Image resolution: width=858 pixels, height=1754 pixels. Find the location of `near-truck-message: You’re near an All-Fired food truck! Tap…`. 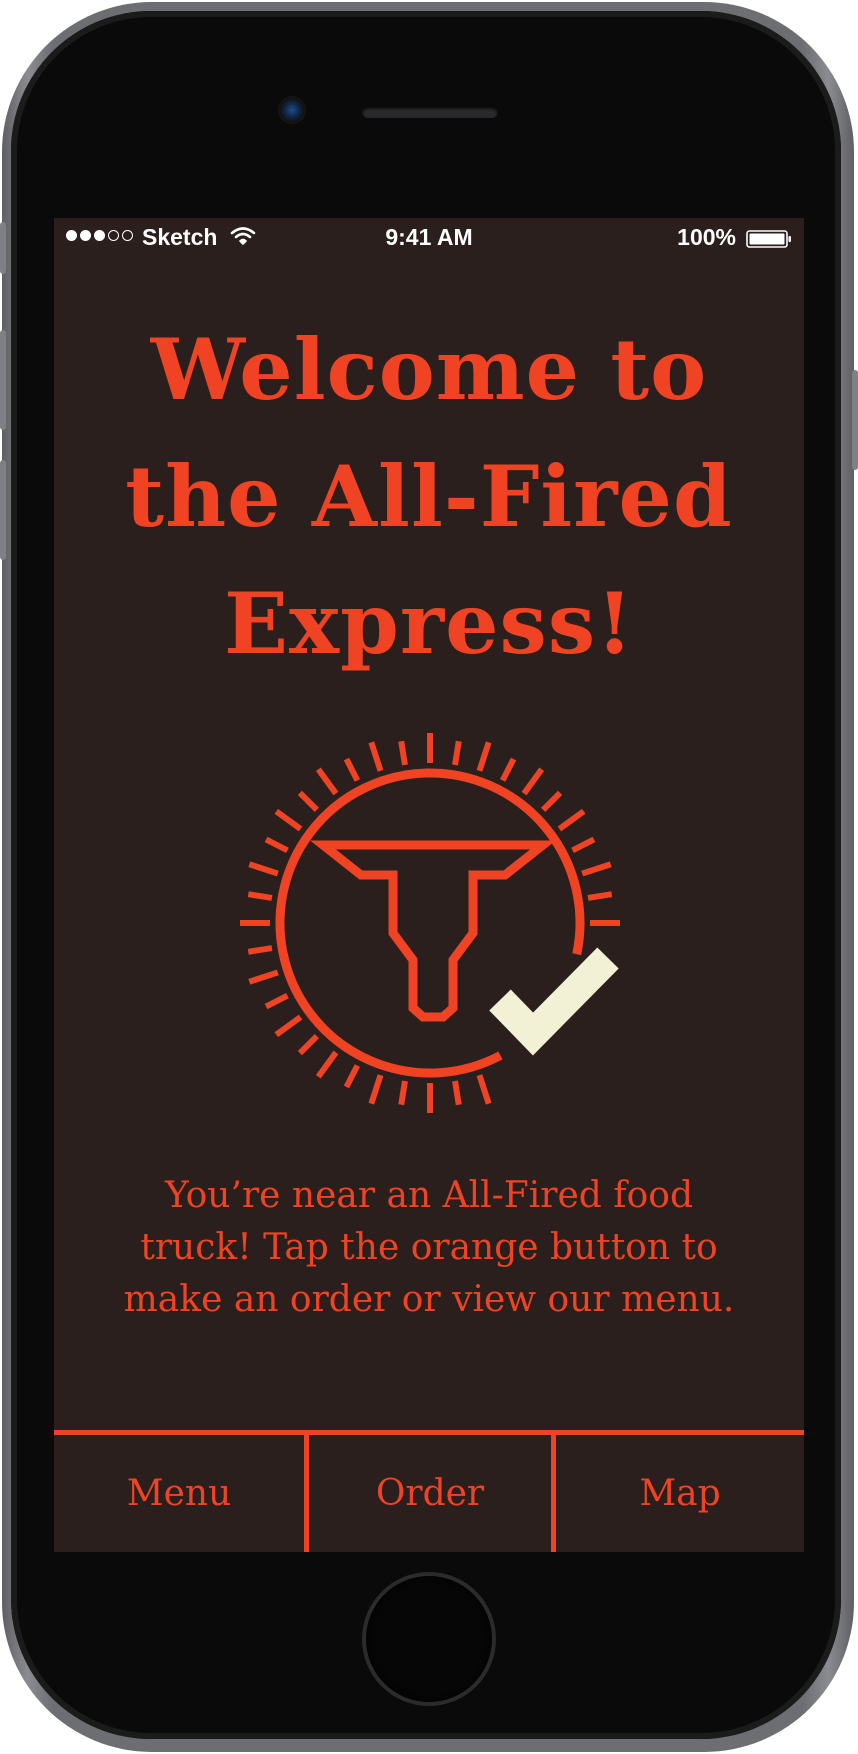

near-truck-message: You’re near an All-Fired food truck! Tap… is located at coordinates (429, 1248).